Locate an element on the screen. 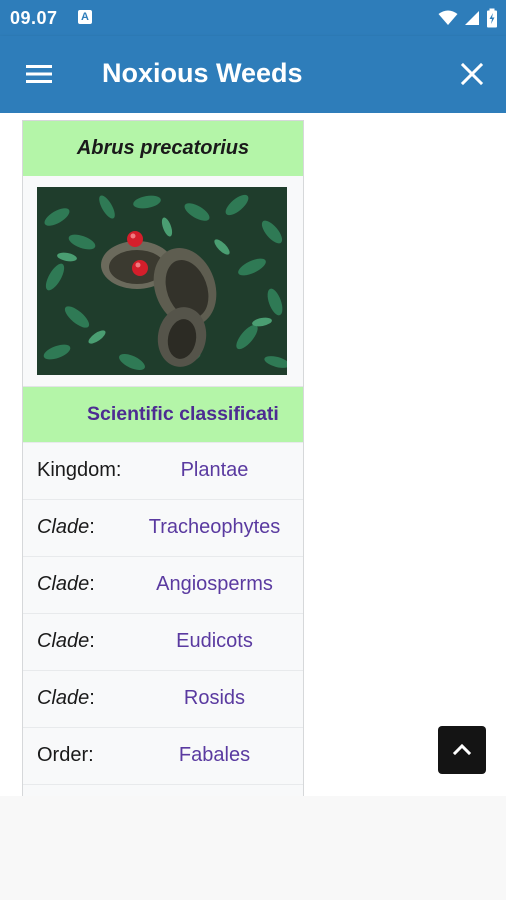 The image size is (506, 900). rank-label: Kingdom: is located at coordinates (79, 470).